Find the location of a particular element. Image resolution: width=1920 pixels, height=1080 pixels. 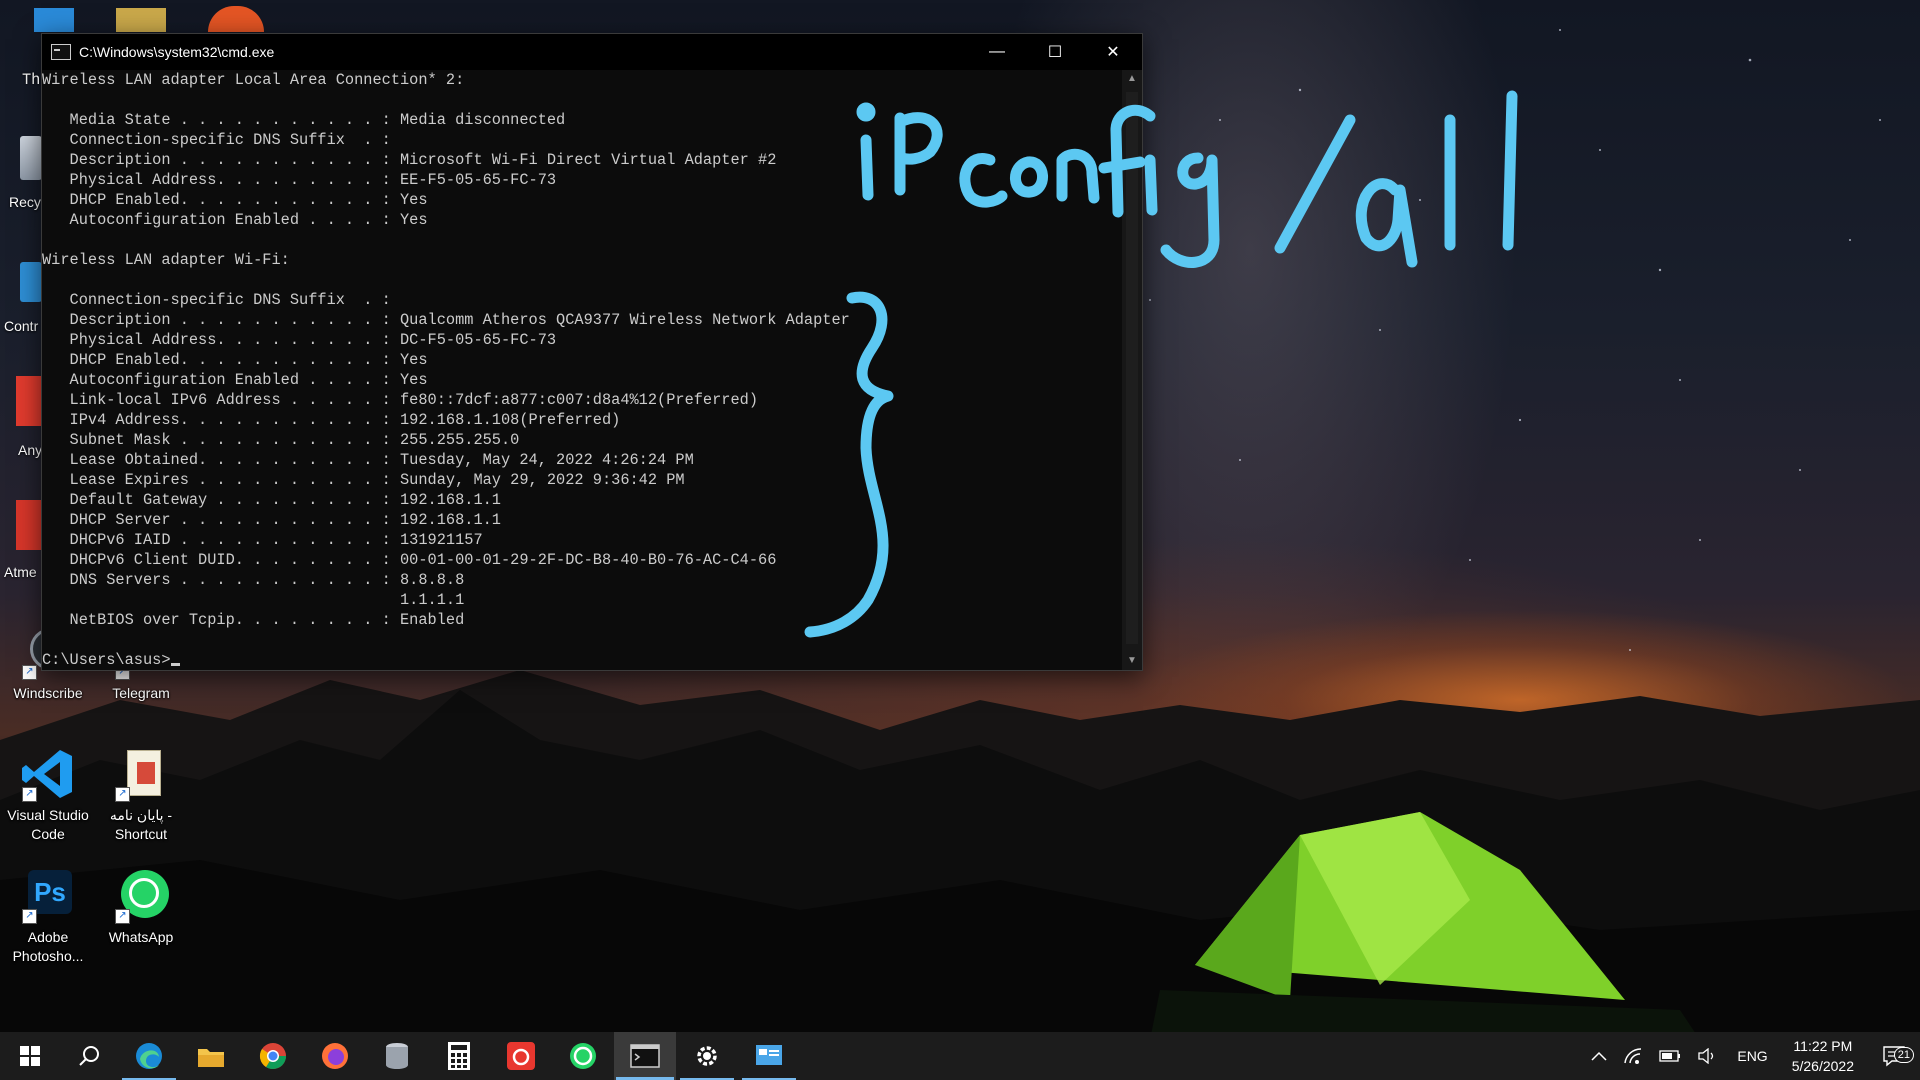

search-icon is located at coordinates (89, 1056).